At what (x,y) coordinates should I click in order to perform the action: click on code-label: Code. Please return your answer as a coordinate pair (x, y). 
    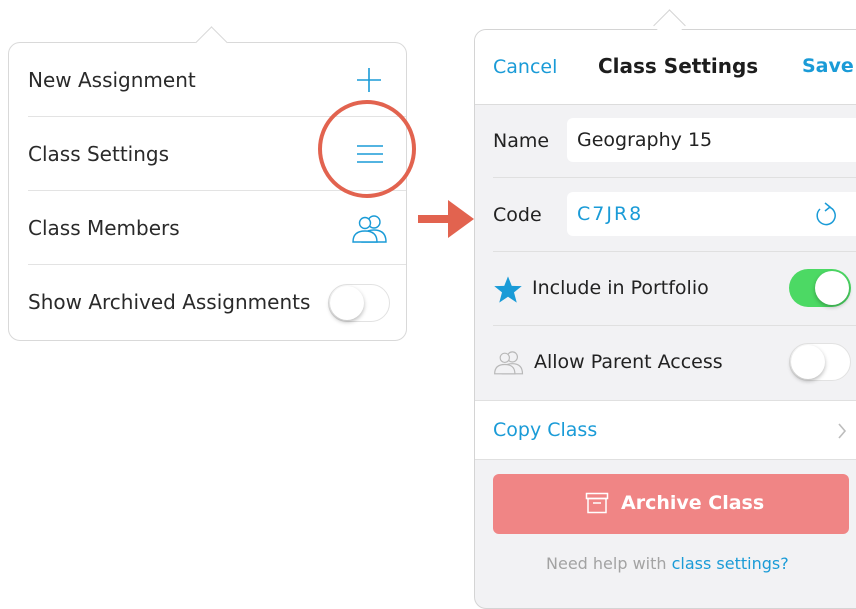
    Looking at the image, I should click on (517, 215).